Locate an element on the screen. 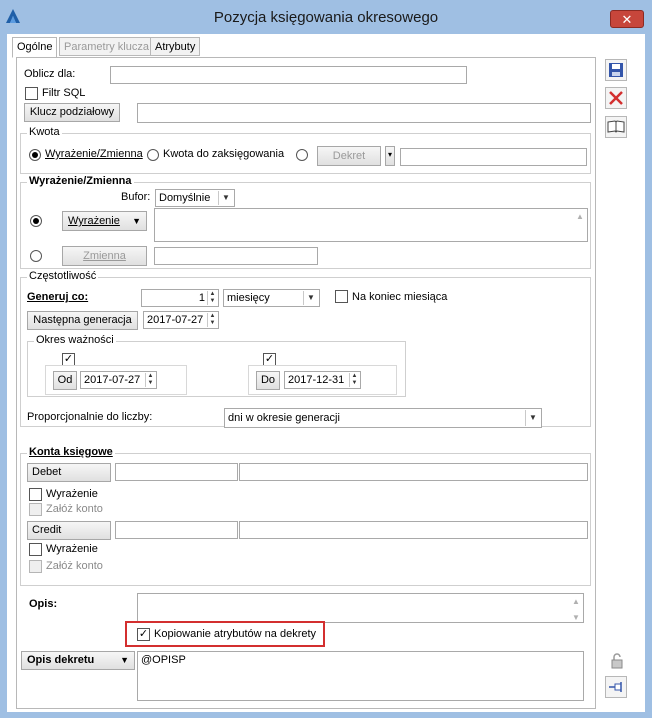 This screenshot has height=718, width=652. credit-name-field is located at coordinates (413, 530).